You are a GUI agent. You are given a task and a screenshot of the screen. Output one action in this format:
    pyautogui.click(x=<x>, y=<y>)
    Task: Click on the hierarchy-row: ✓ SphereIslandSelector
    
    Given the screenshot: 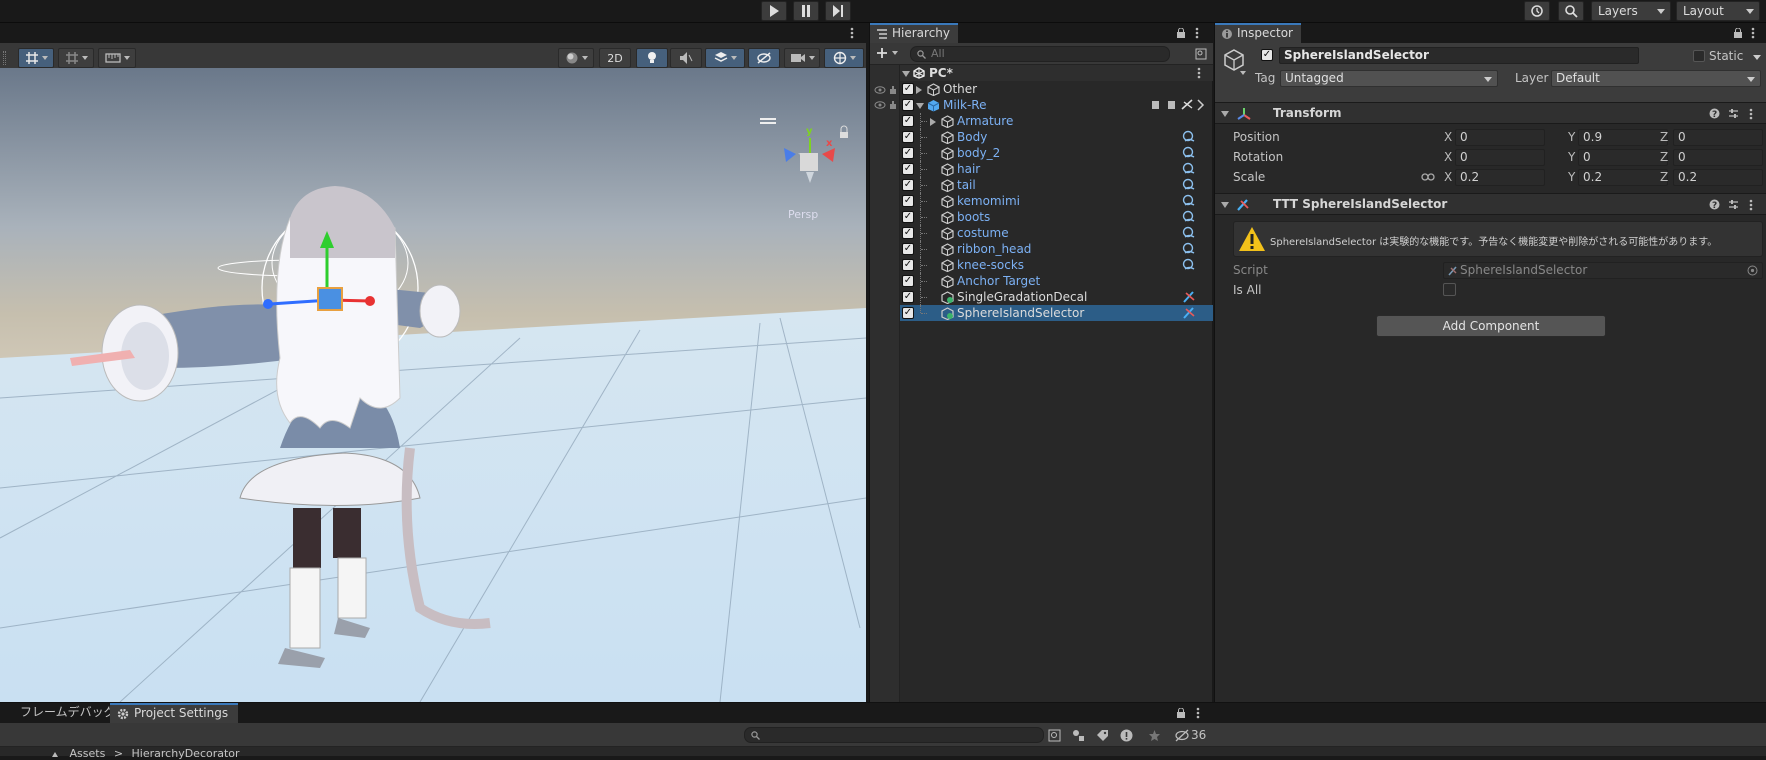 What is the action you would take?
    pyautogui.click(x=1056, y=313)
    